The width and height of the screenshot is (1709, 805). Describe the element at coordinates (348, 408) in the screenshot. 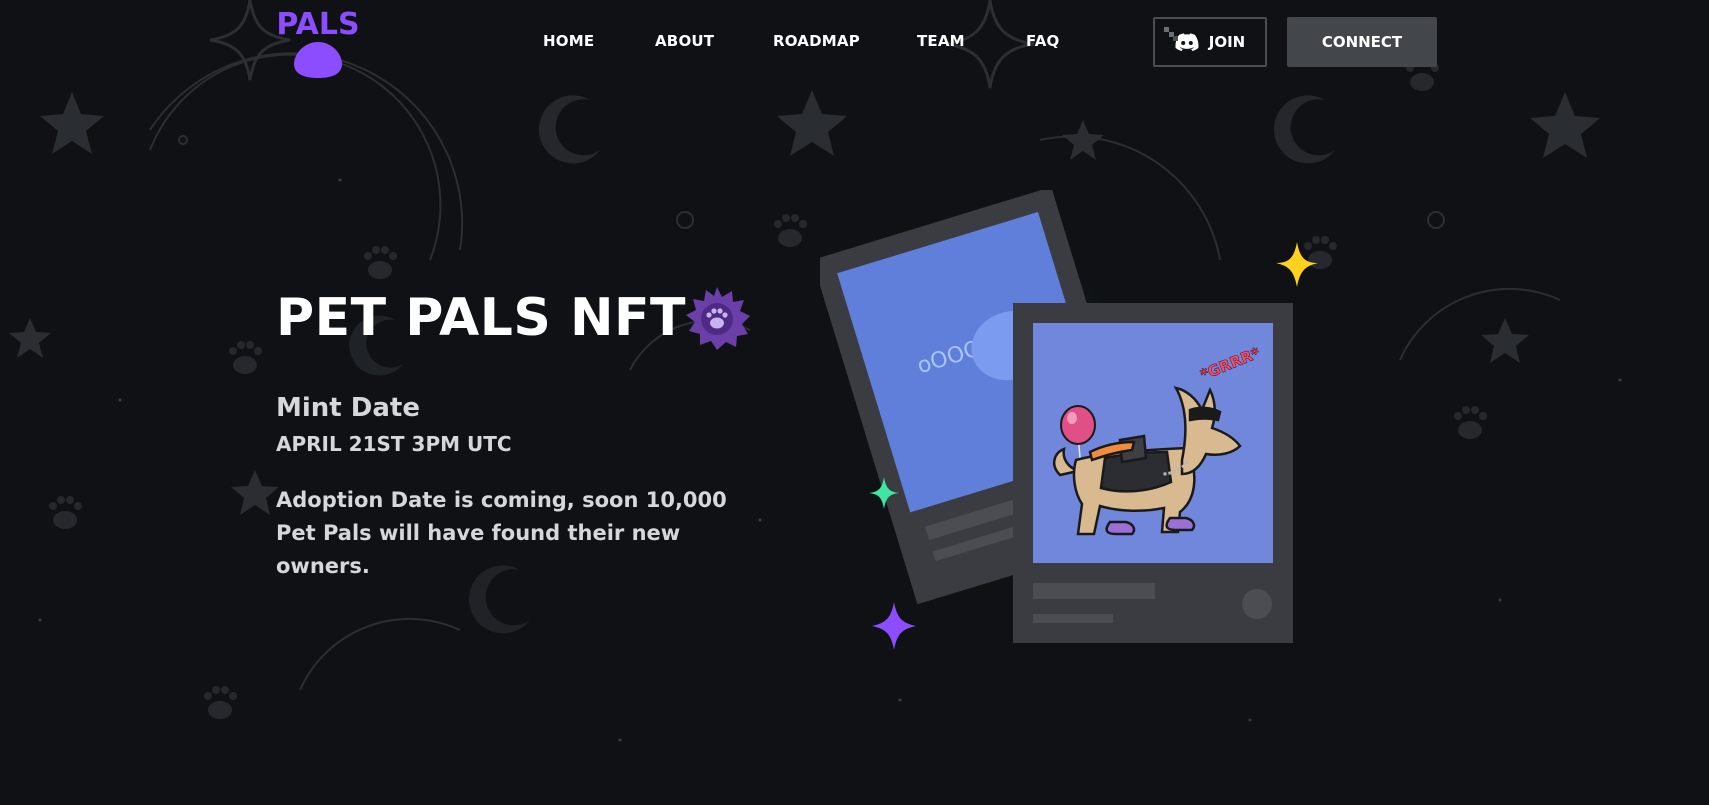

I see `mint-date-label: Mint Date` at that location.